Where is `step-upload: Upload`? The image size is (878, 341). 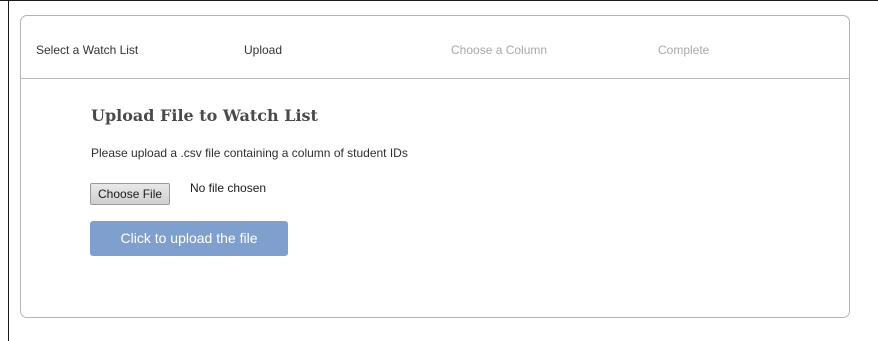 step-upload: Upload is located at coordinates (263, 50).